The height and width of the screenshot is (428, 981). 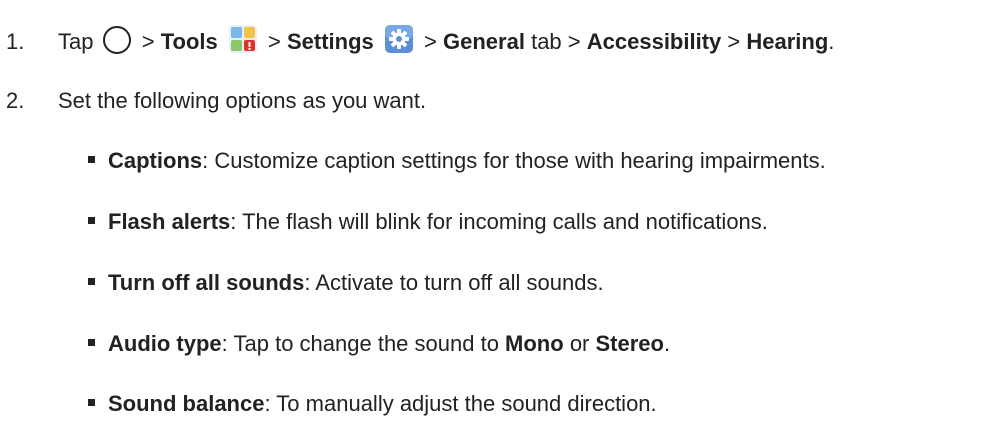 I want to click on option-label: Flash alerts, so click(x=169, y=221).